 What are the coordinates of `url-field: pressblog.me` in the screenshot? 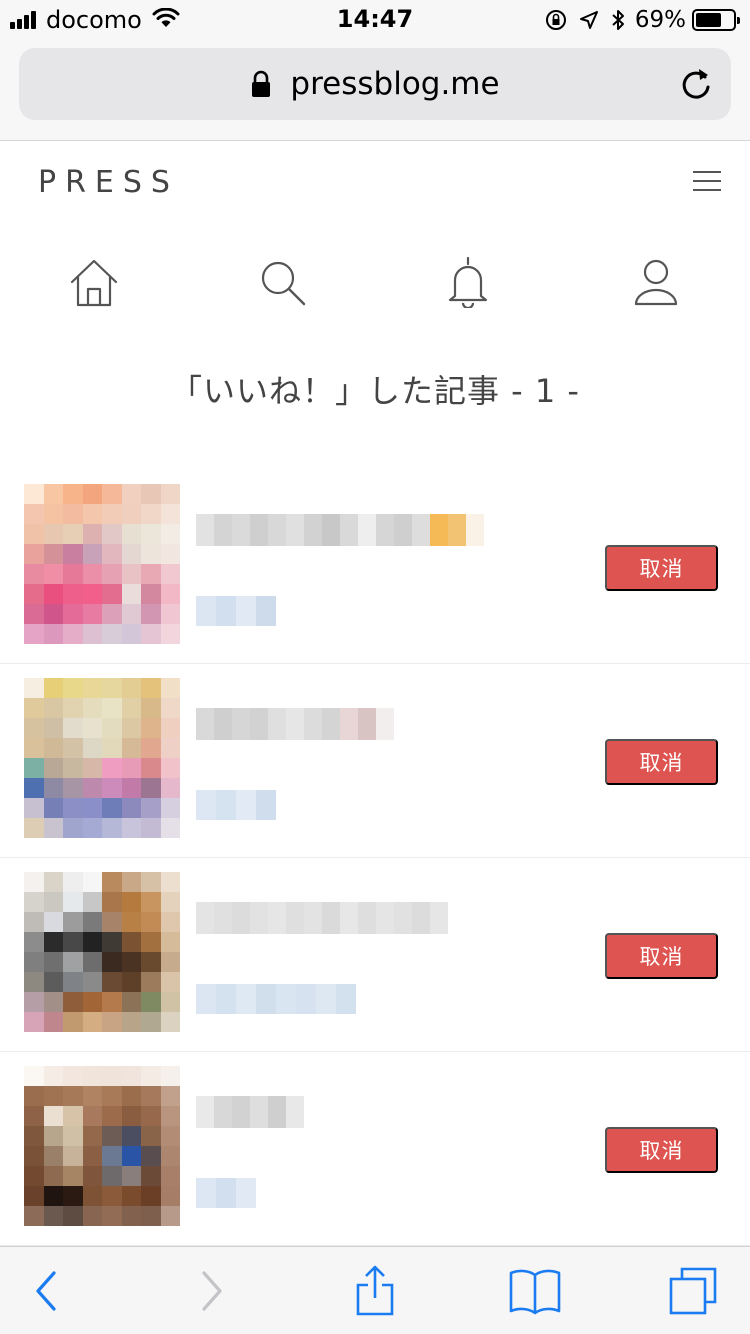 It's located at (375, 84).